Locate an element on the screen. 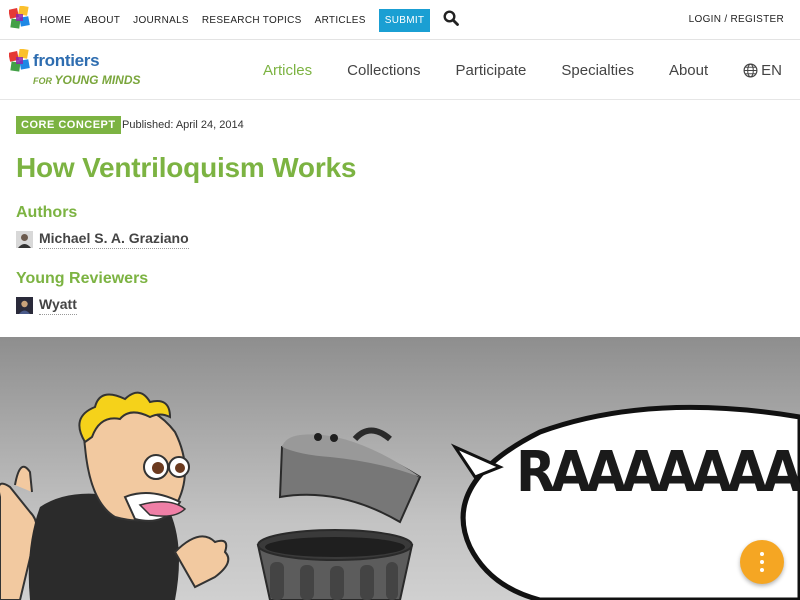 The width and height of the screenshot is (800, 600). nav-about: About is located at coordinates (688, 70).